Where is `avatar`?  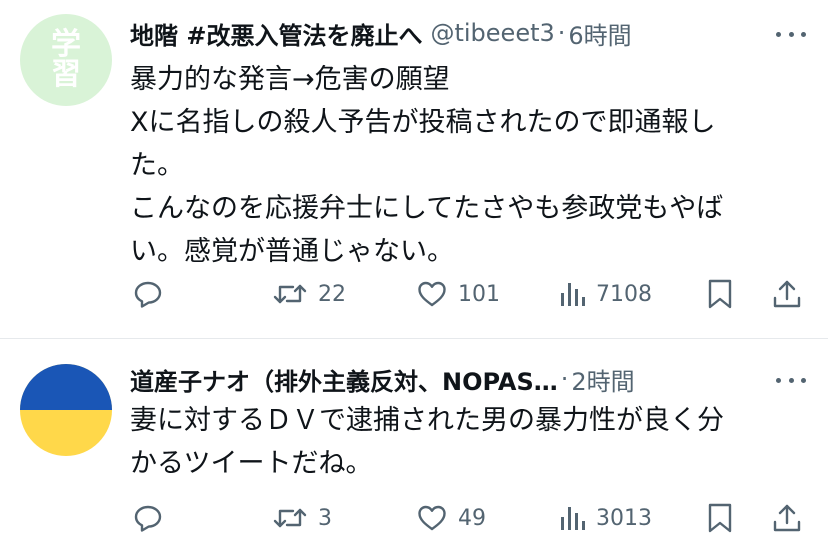 avatar is located at coordinates (66, 410).